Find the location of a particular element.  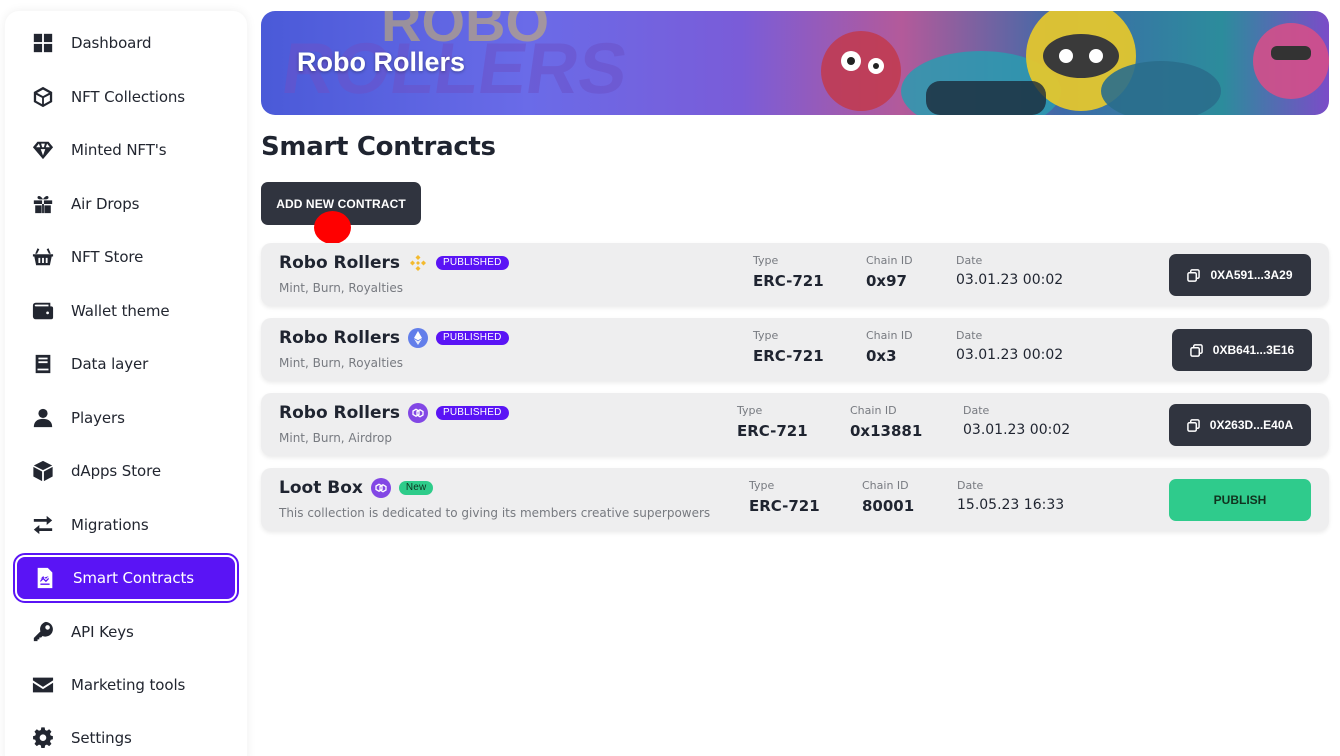

copy-address-button: 0XB641...3E16 is located at coordinates (1242, 350).